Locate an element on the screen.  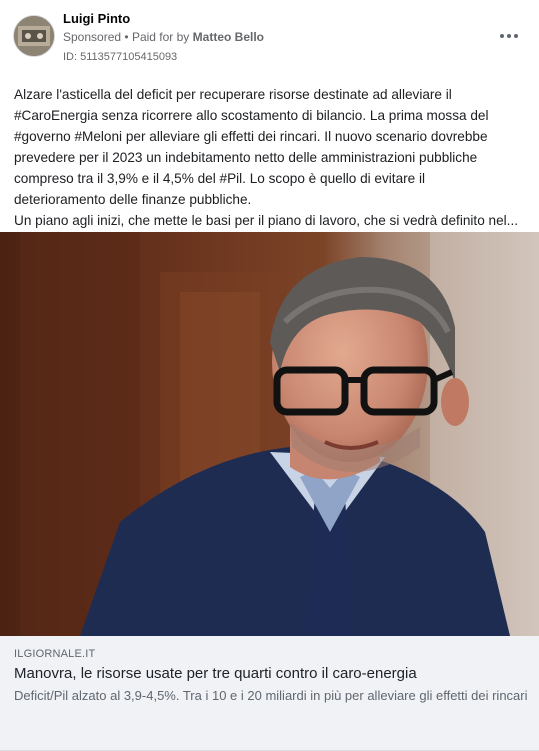
ad-id: ID: 5113577105415093 is located at coordinates (120, 57).